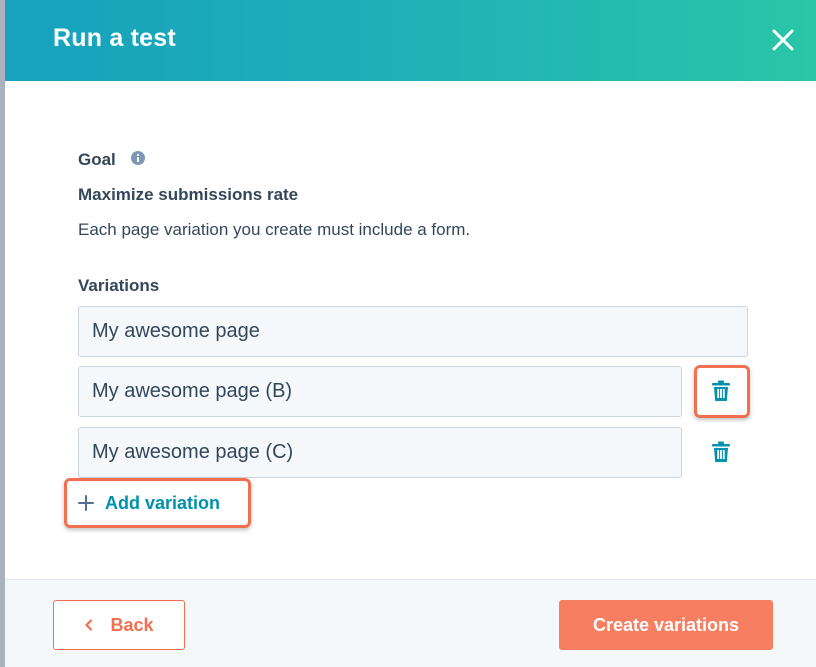 The width and height of the screenshot is (816, 667). I want to click on modal-title: Run a test, so click(114, 38).